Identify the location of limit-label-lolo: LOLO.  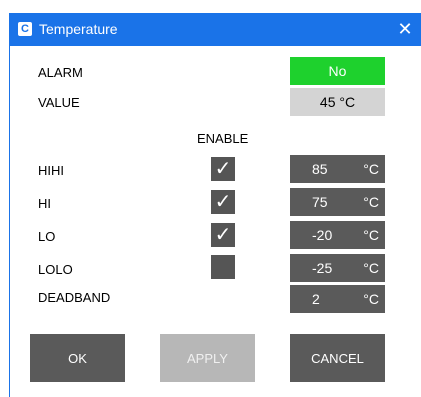
(55, 269).